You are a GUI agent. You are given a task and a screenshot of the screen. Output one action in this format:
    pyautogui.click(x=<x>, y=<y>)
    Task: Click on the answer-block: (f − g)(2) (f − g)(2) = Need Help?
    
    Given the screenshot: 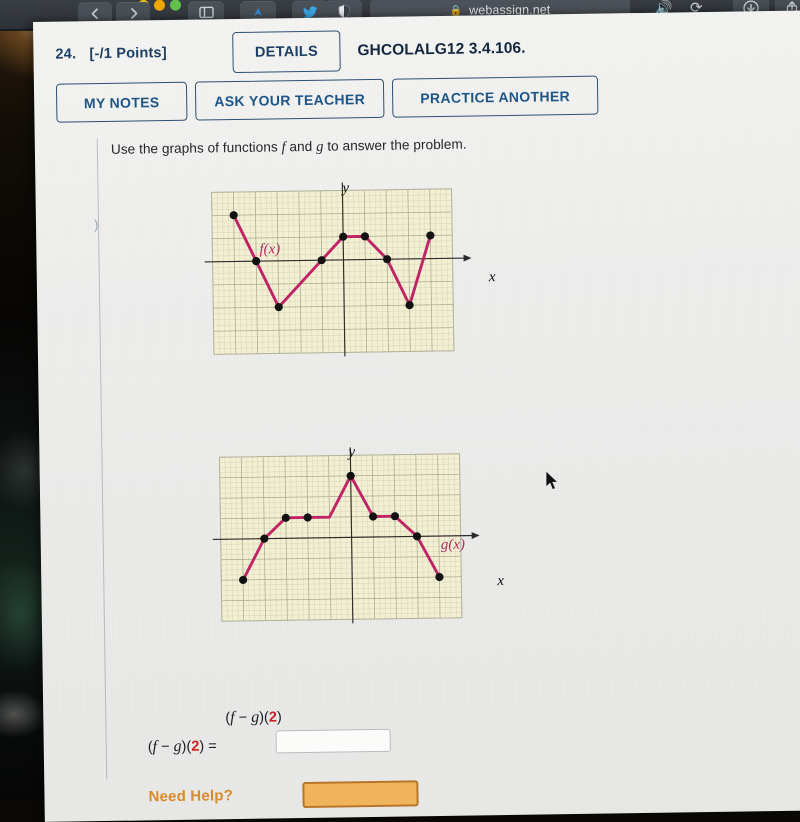 What is the action you would take?
    pyautogui.click(x=315, y=757)
    